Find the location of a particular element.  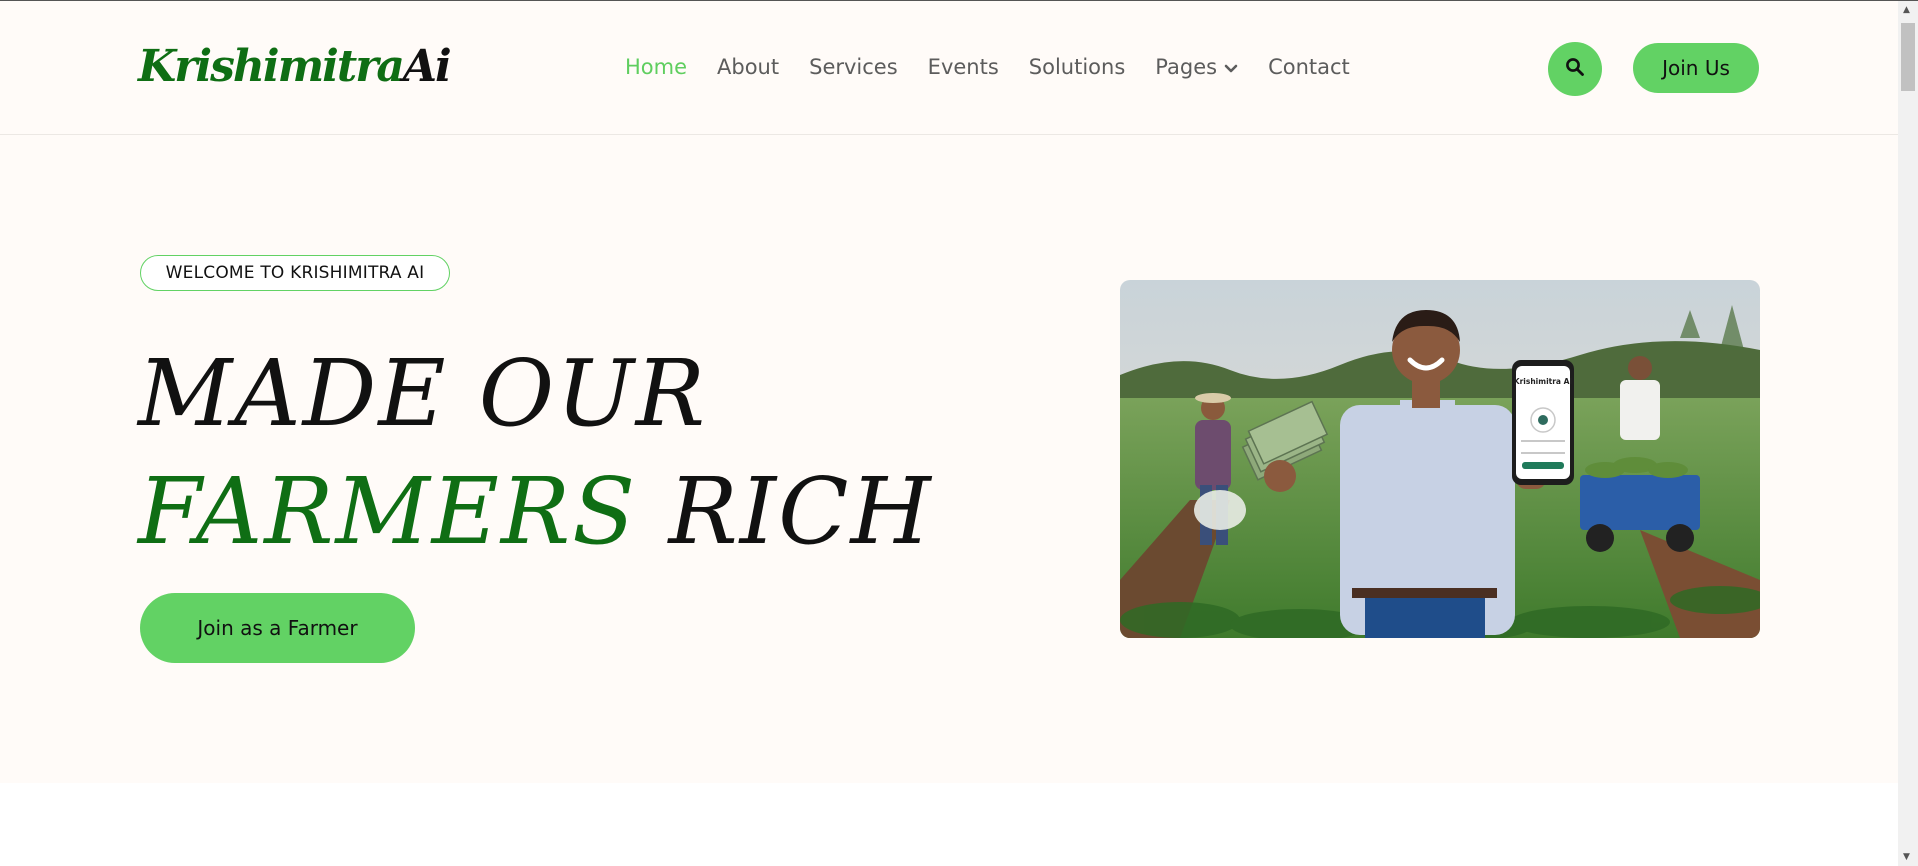

search-icon is located at coordinates (1575, 69).